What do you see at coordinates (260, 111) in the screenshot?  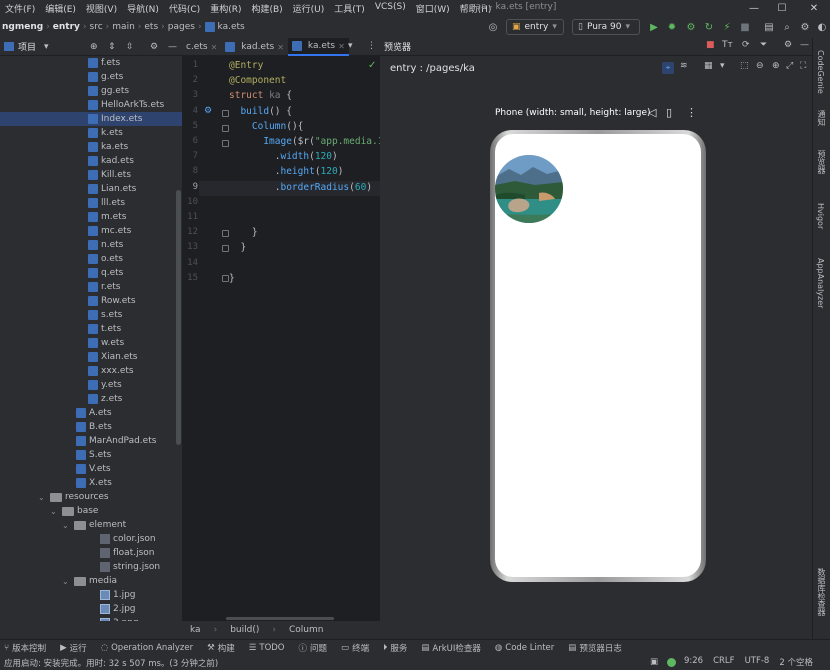 I see `code-line: build() {` at bounding box center [260, 111].